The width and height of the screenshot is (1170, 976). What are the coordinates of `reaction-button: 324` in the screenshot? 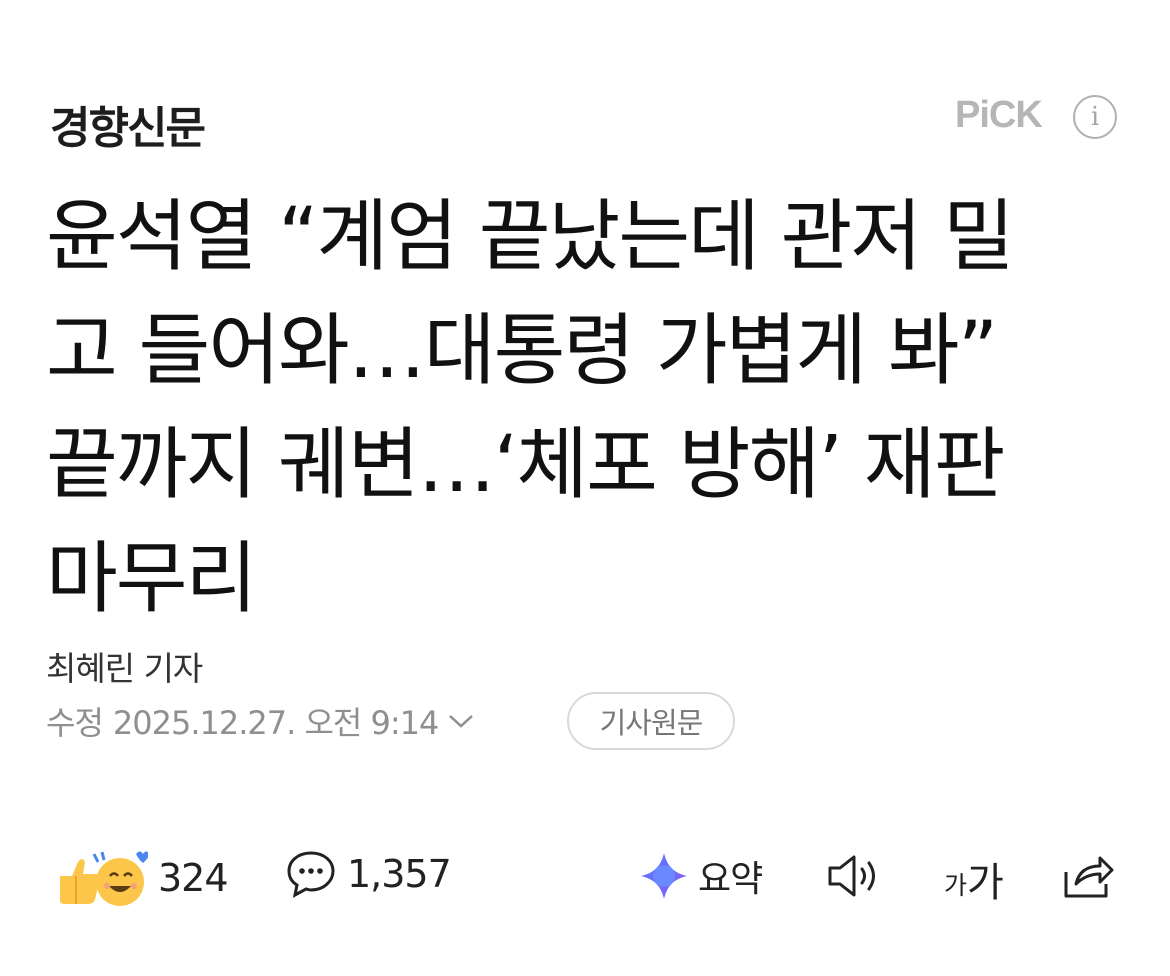 It's located at (140, 878).